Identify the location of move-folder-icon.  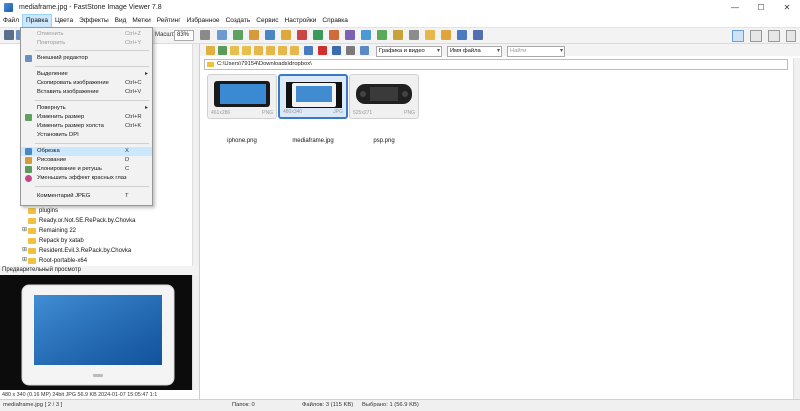
(294, 50).